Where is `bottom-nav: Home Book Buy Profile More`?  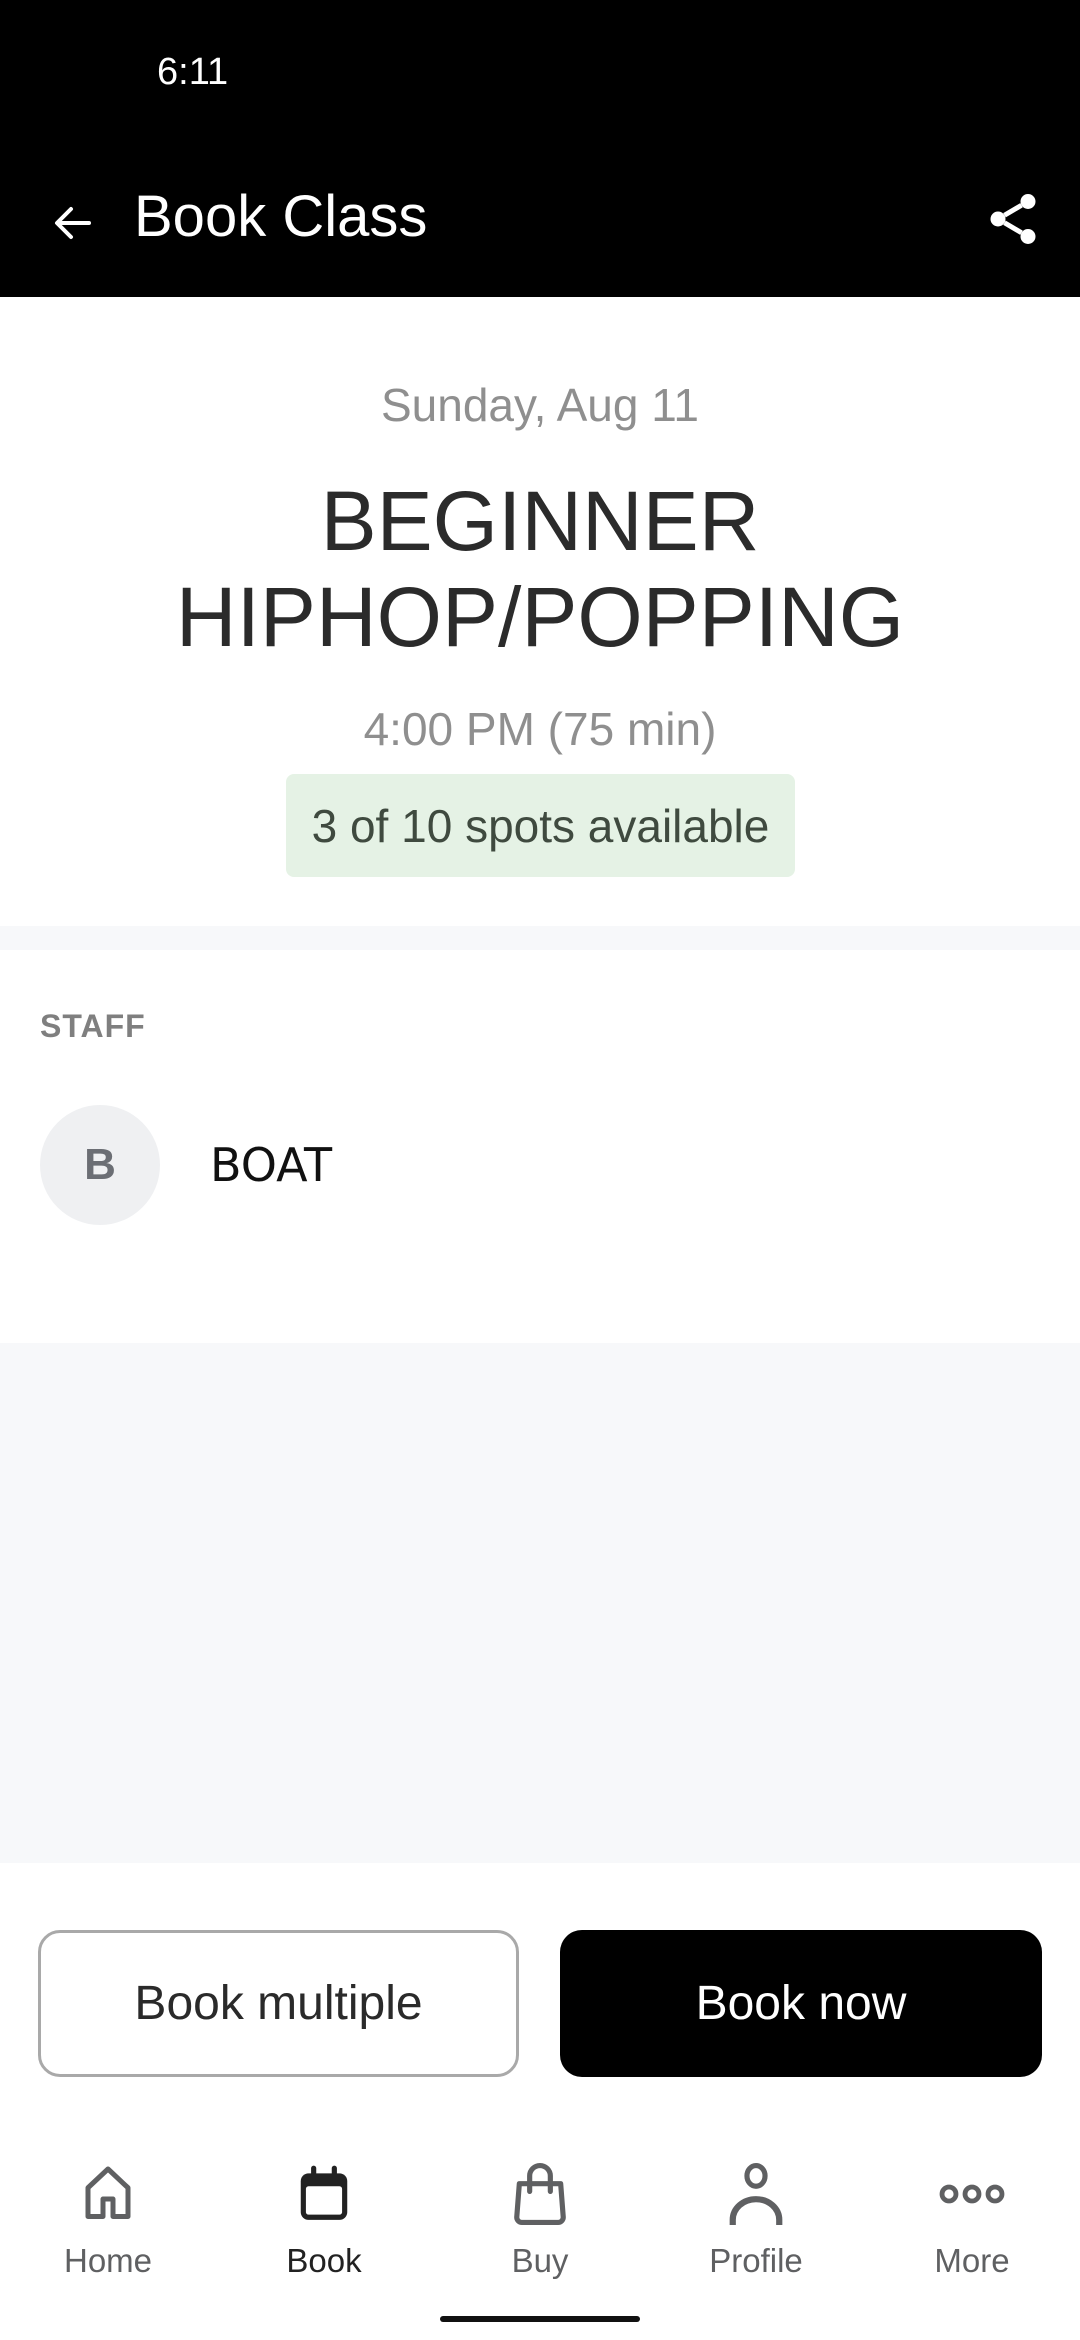
bottom-nav: Home Book Buy Profile More is located at coordinates (540, 2231).